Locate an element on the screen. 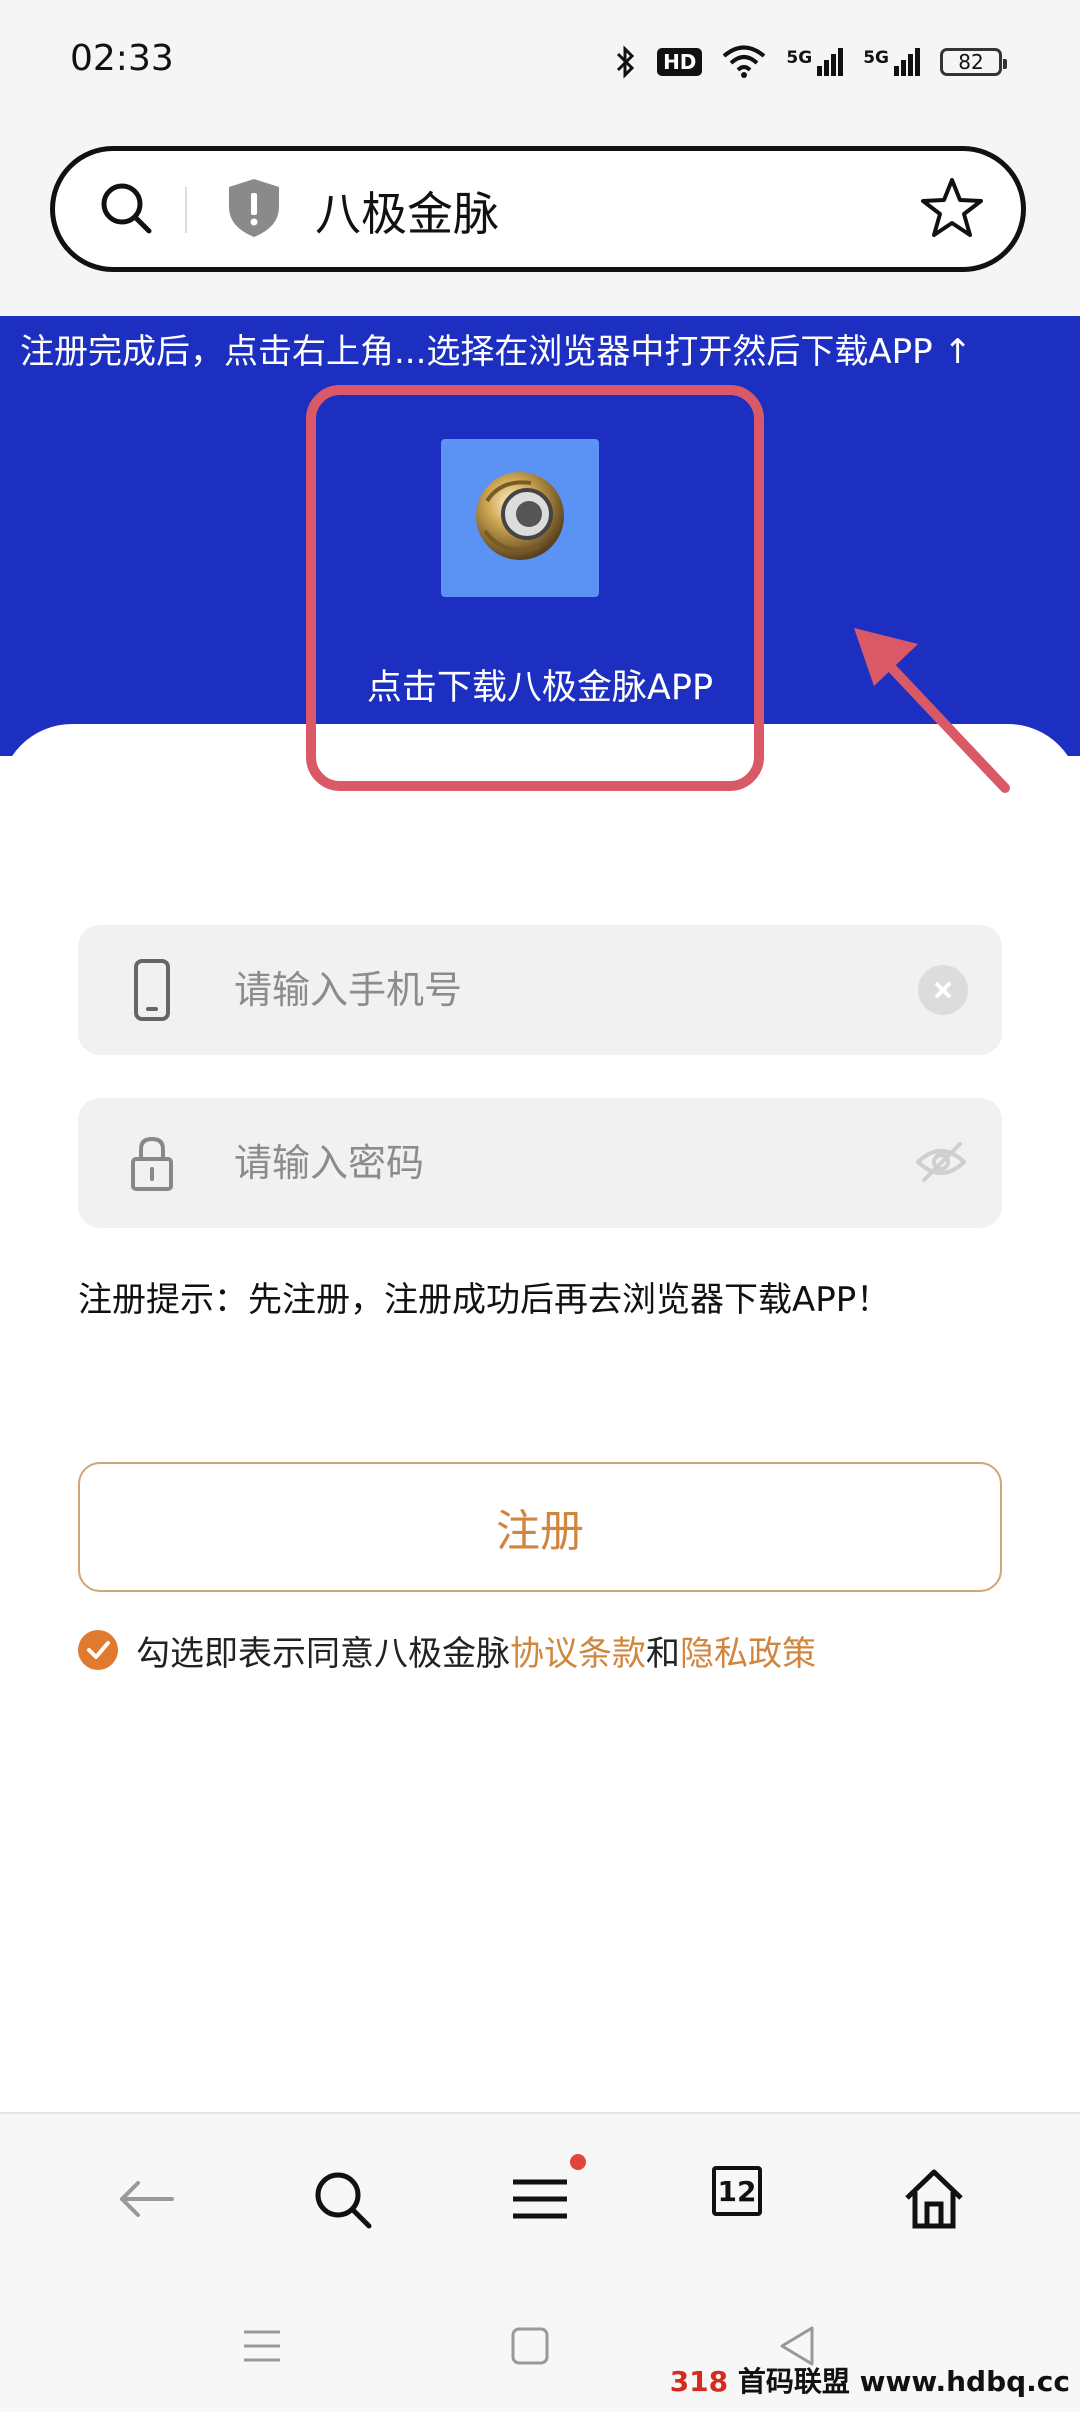  agree-text: 勾选即表示同意八极金脉 is located at coordinates (323, 1653).